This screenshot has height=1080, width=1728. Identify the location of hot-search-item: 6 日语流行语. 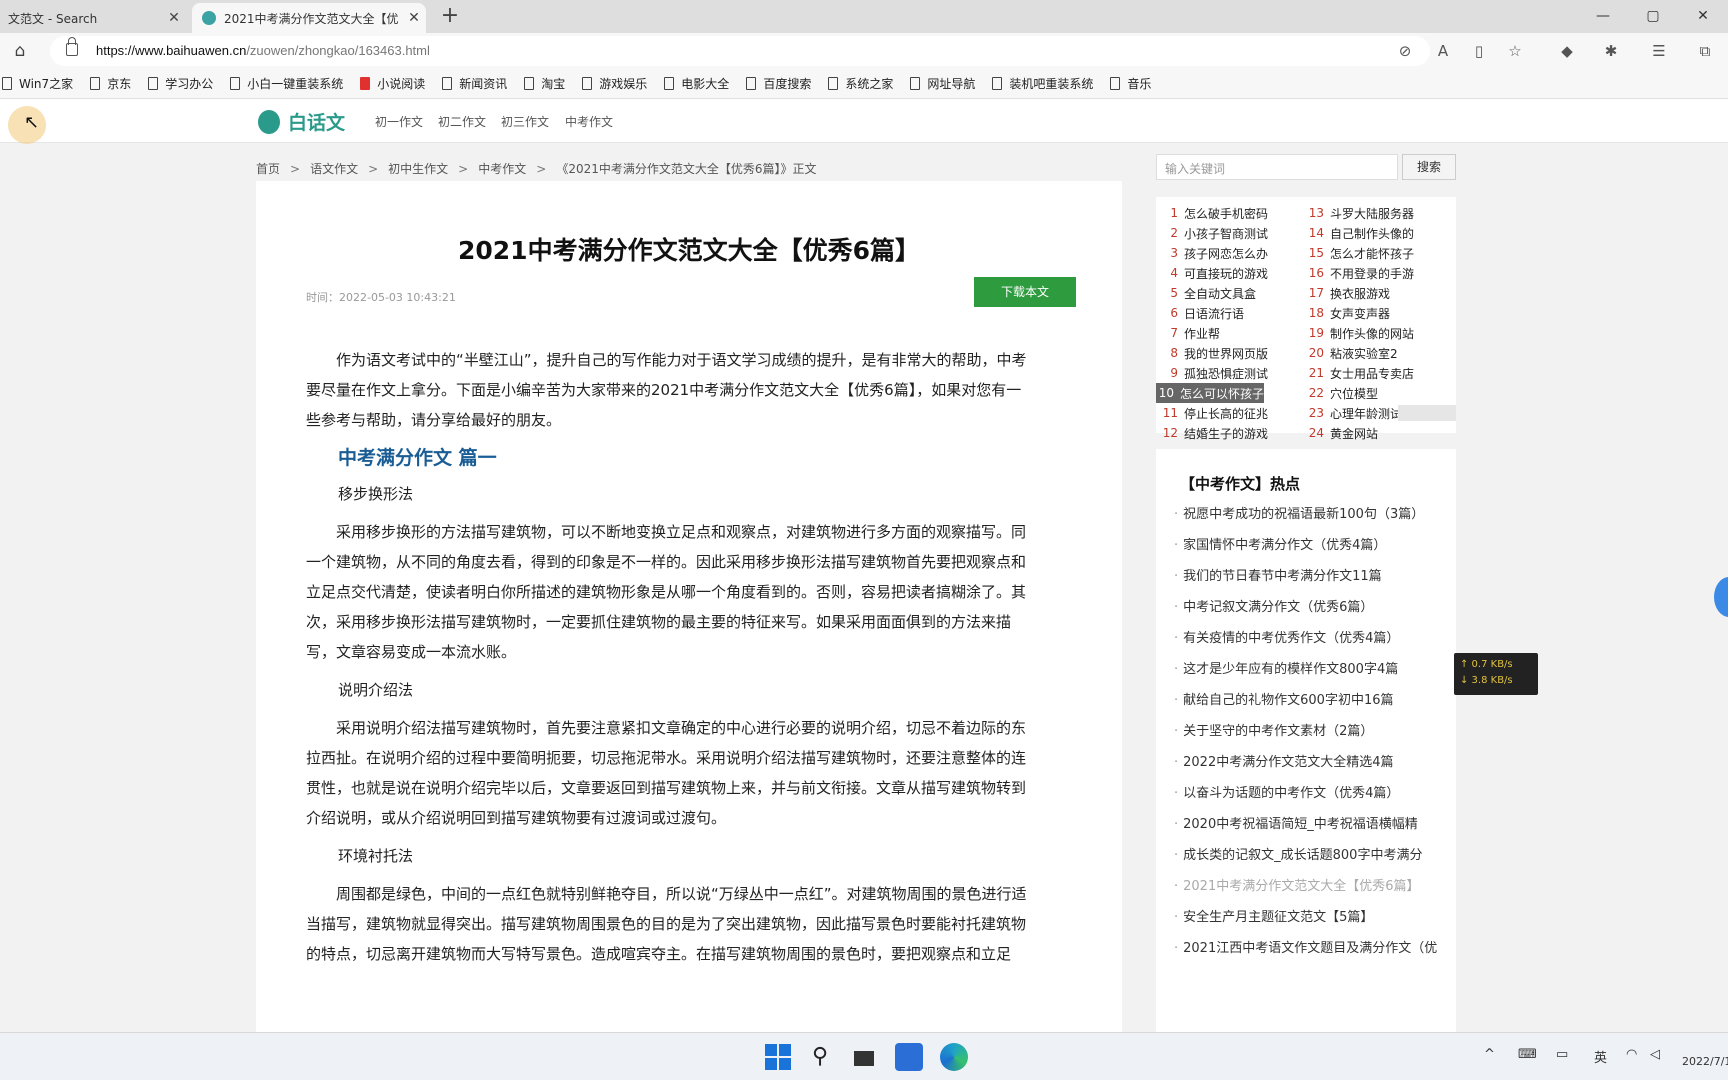
(1226, 313).